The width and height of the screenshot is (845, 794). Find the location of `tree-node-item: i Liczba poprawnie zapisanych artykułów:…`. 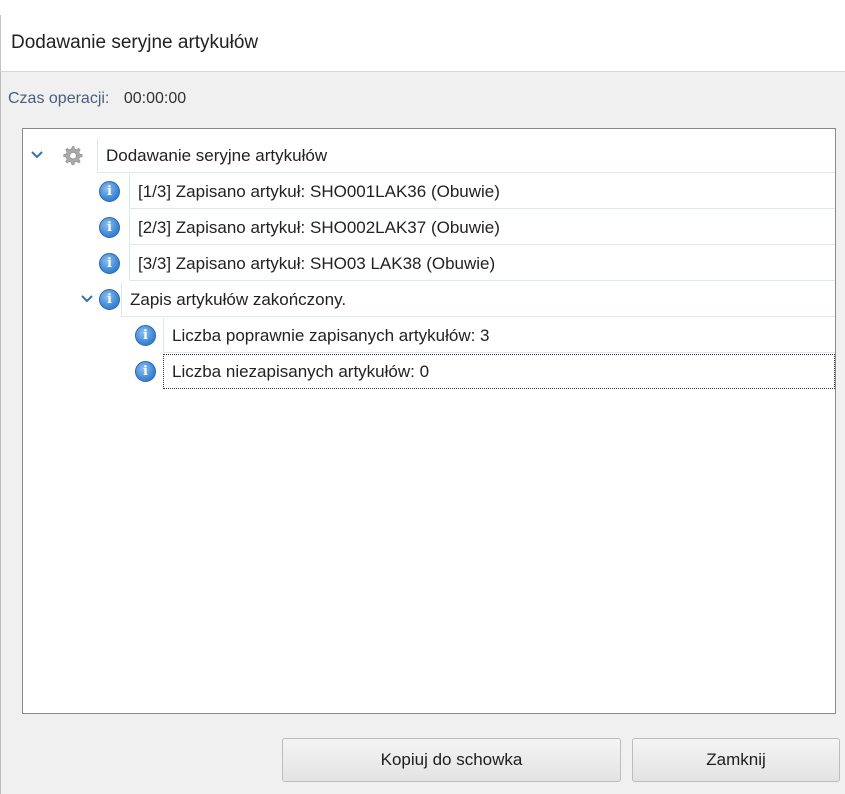

tree-node-item: i Liczba poprawnie zapisanych artykułów:… is located at coordinates (429, 336).